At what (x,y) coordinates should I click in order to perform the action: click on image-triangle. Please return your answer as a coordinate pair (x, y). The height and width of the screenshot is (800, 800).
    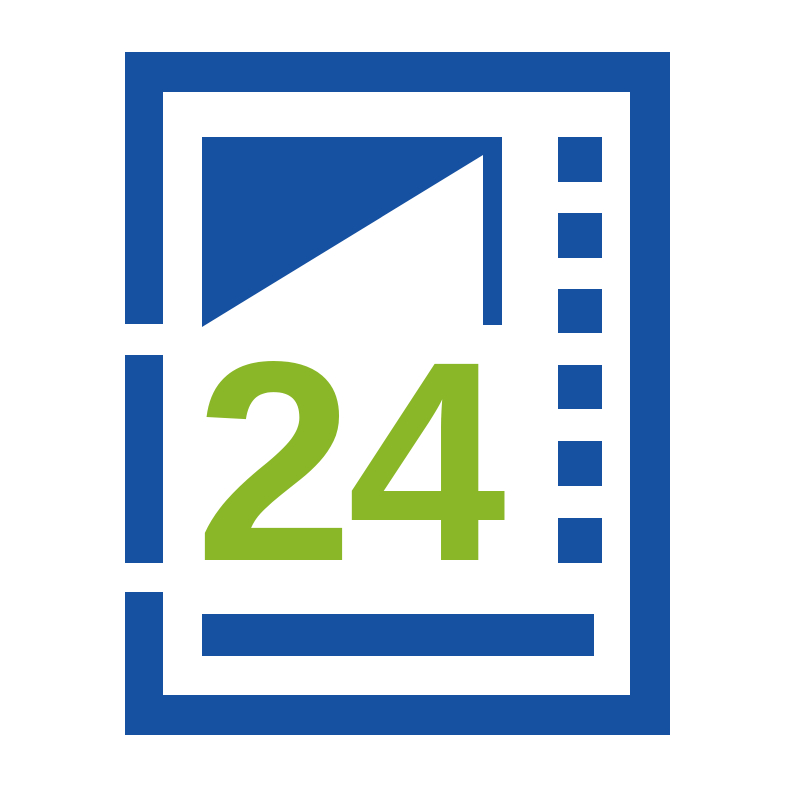
    Looking at the image, I should click on (352, 232).